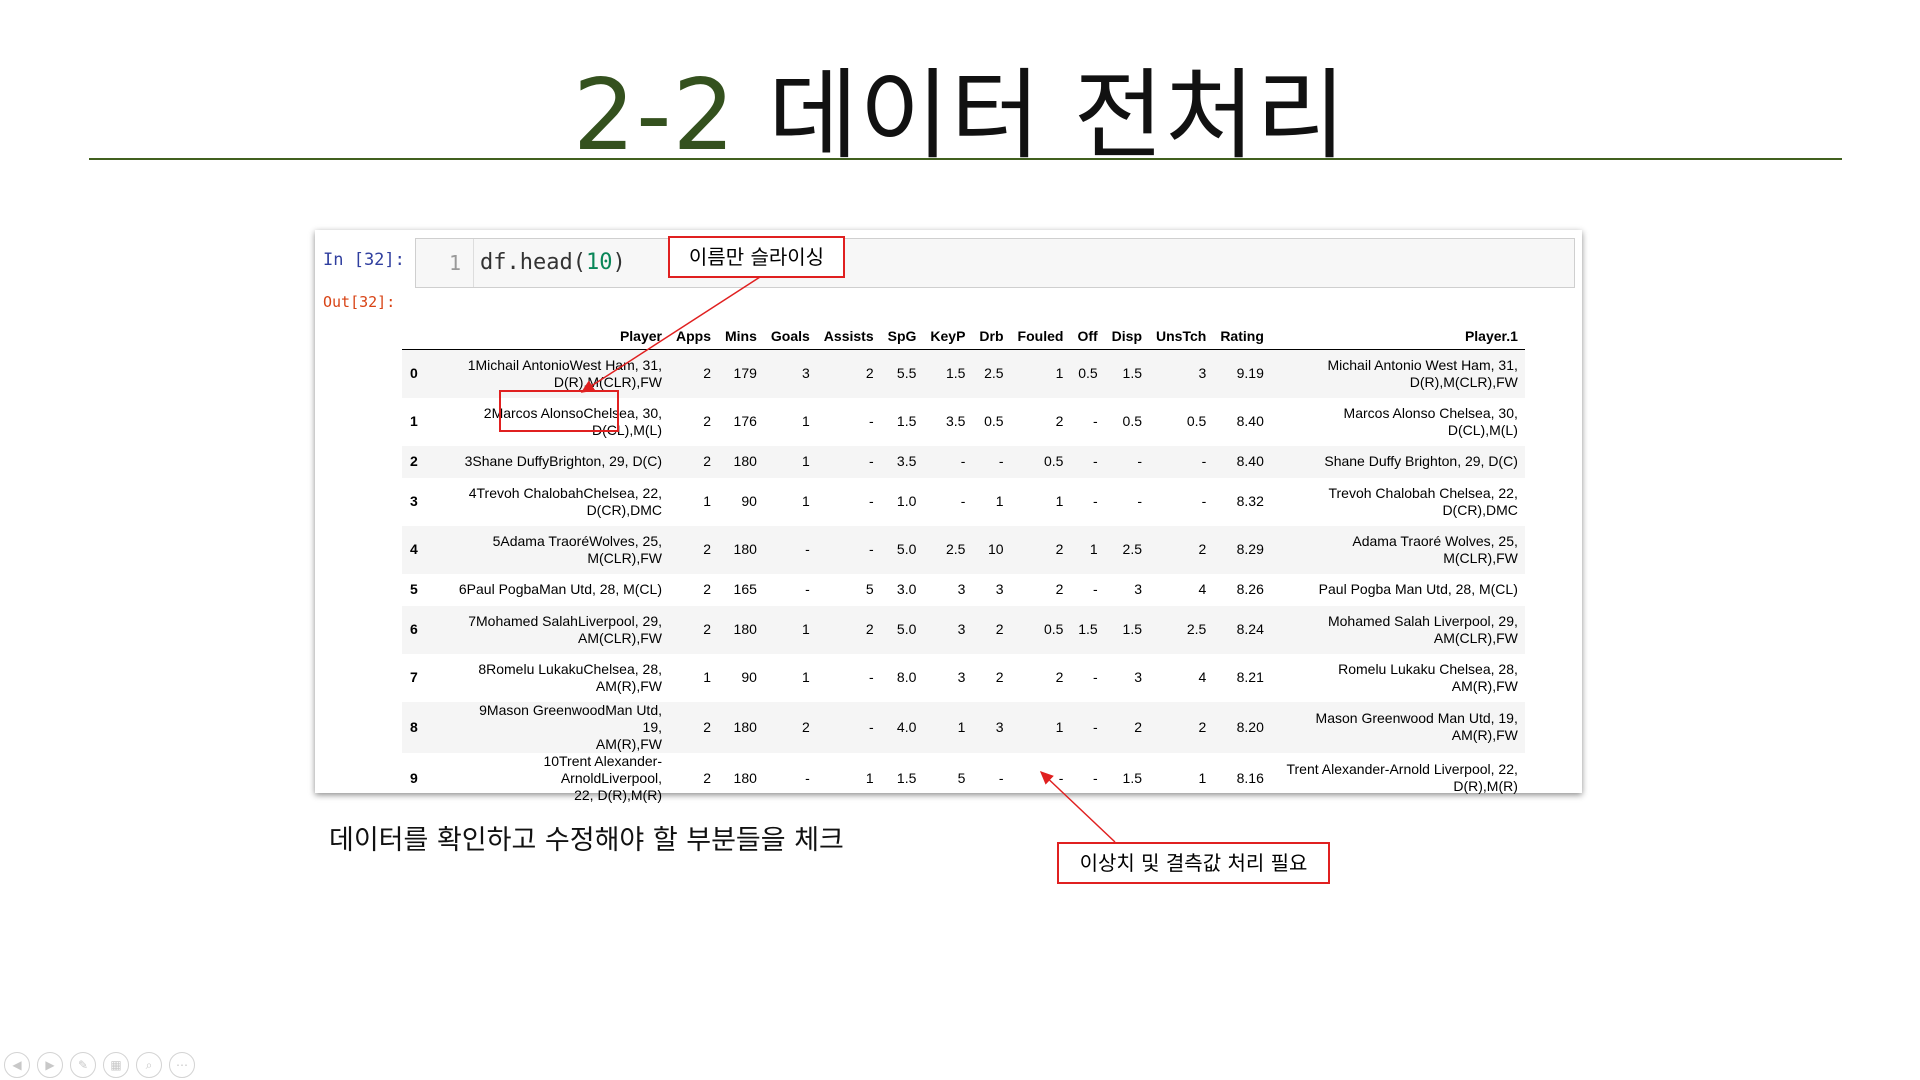 The image size is (1920, 1080). I want to click on code-arg: 10, so click(599, 262).